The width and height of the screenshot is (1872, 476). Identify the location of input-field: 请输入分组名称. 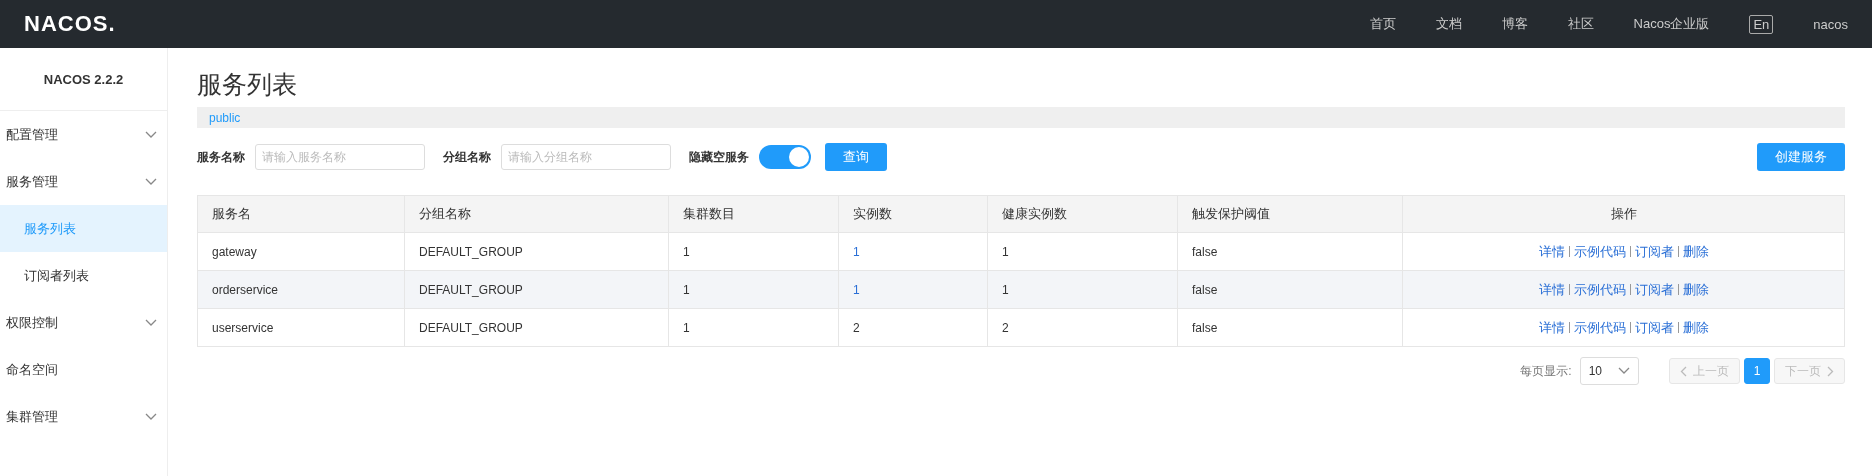
(586, 157).